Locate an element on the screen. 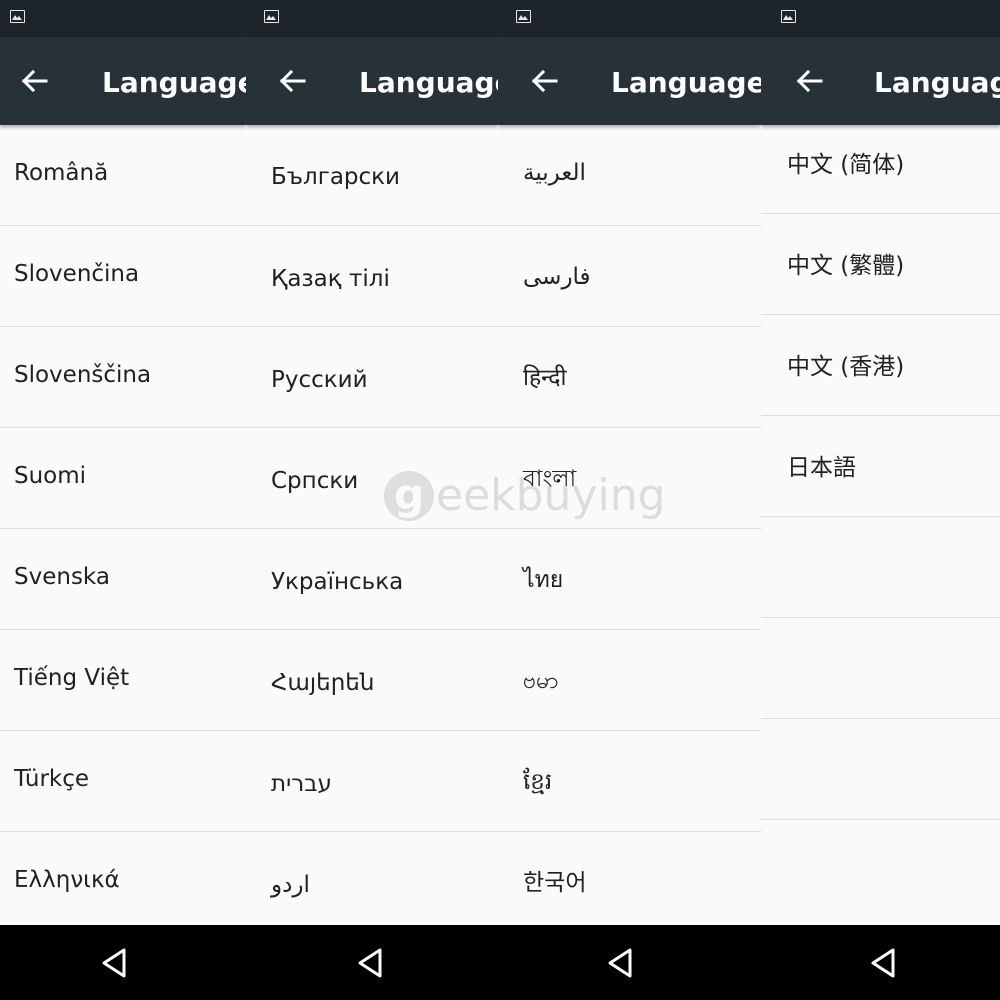  language-item: Русский is located at coordinates (372, 377).